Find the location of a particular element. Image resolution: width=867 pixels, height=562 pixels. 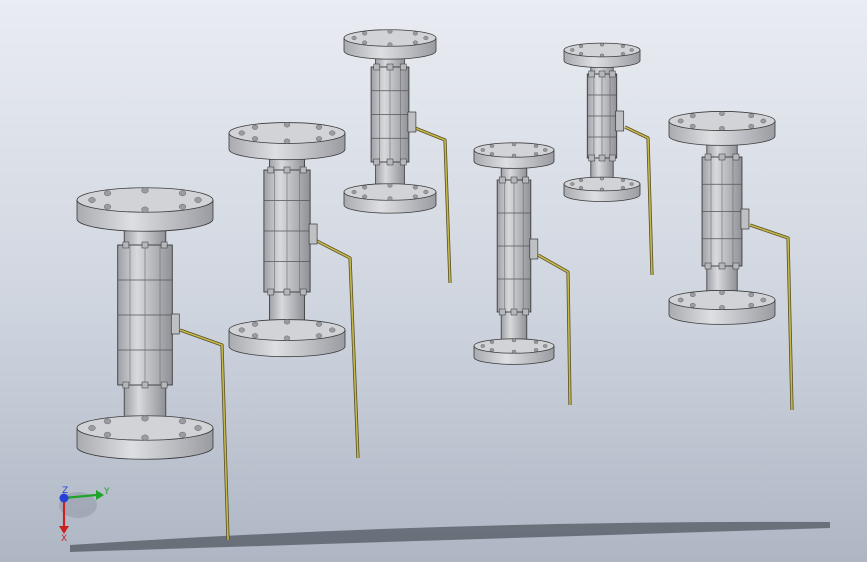

coordinate-triad: Z Y X is located at coordinates (84, 515).